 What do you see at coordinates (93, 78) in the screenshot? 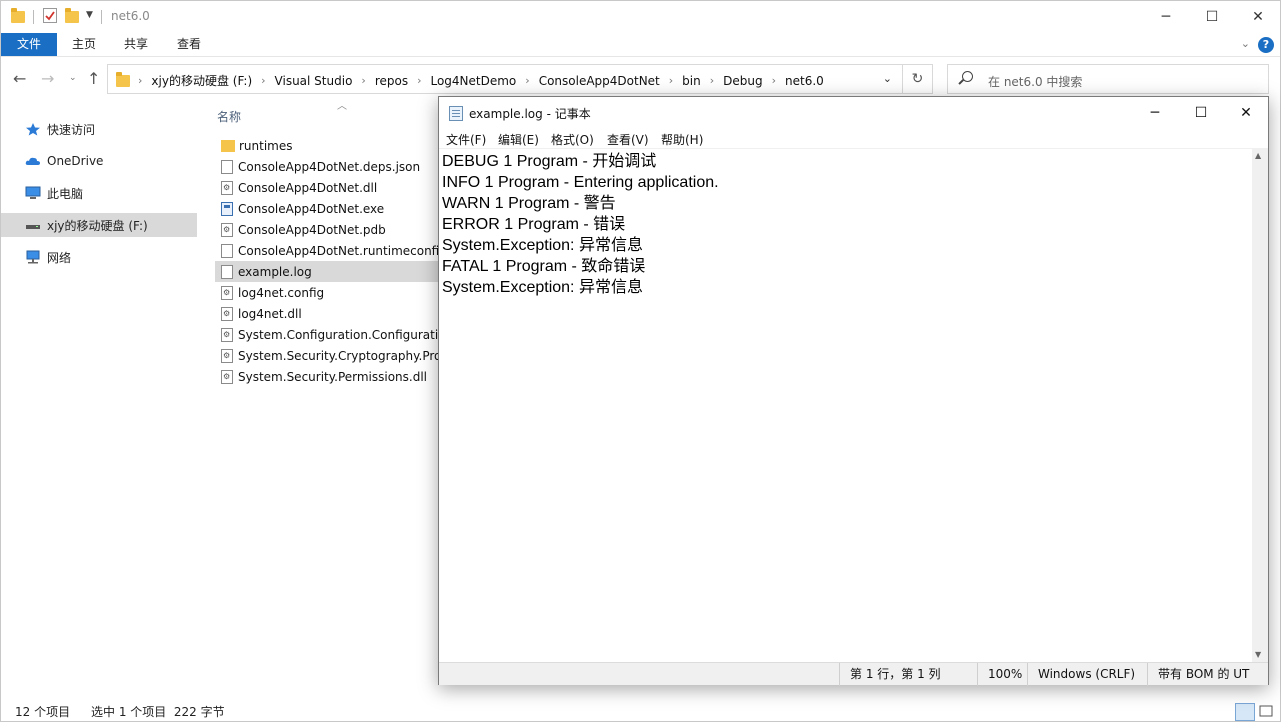
I see `up-icon: ↑` at bounding box center [93, 78].